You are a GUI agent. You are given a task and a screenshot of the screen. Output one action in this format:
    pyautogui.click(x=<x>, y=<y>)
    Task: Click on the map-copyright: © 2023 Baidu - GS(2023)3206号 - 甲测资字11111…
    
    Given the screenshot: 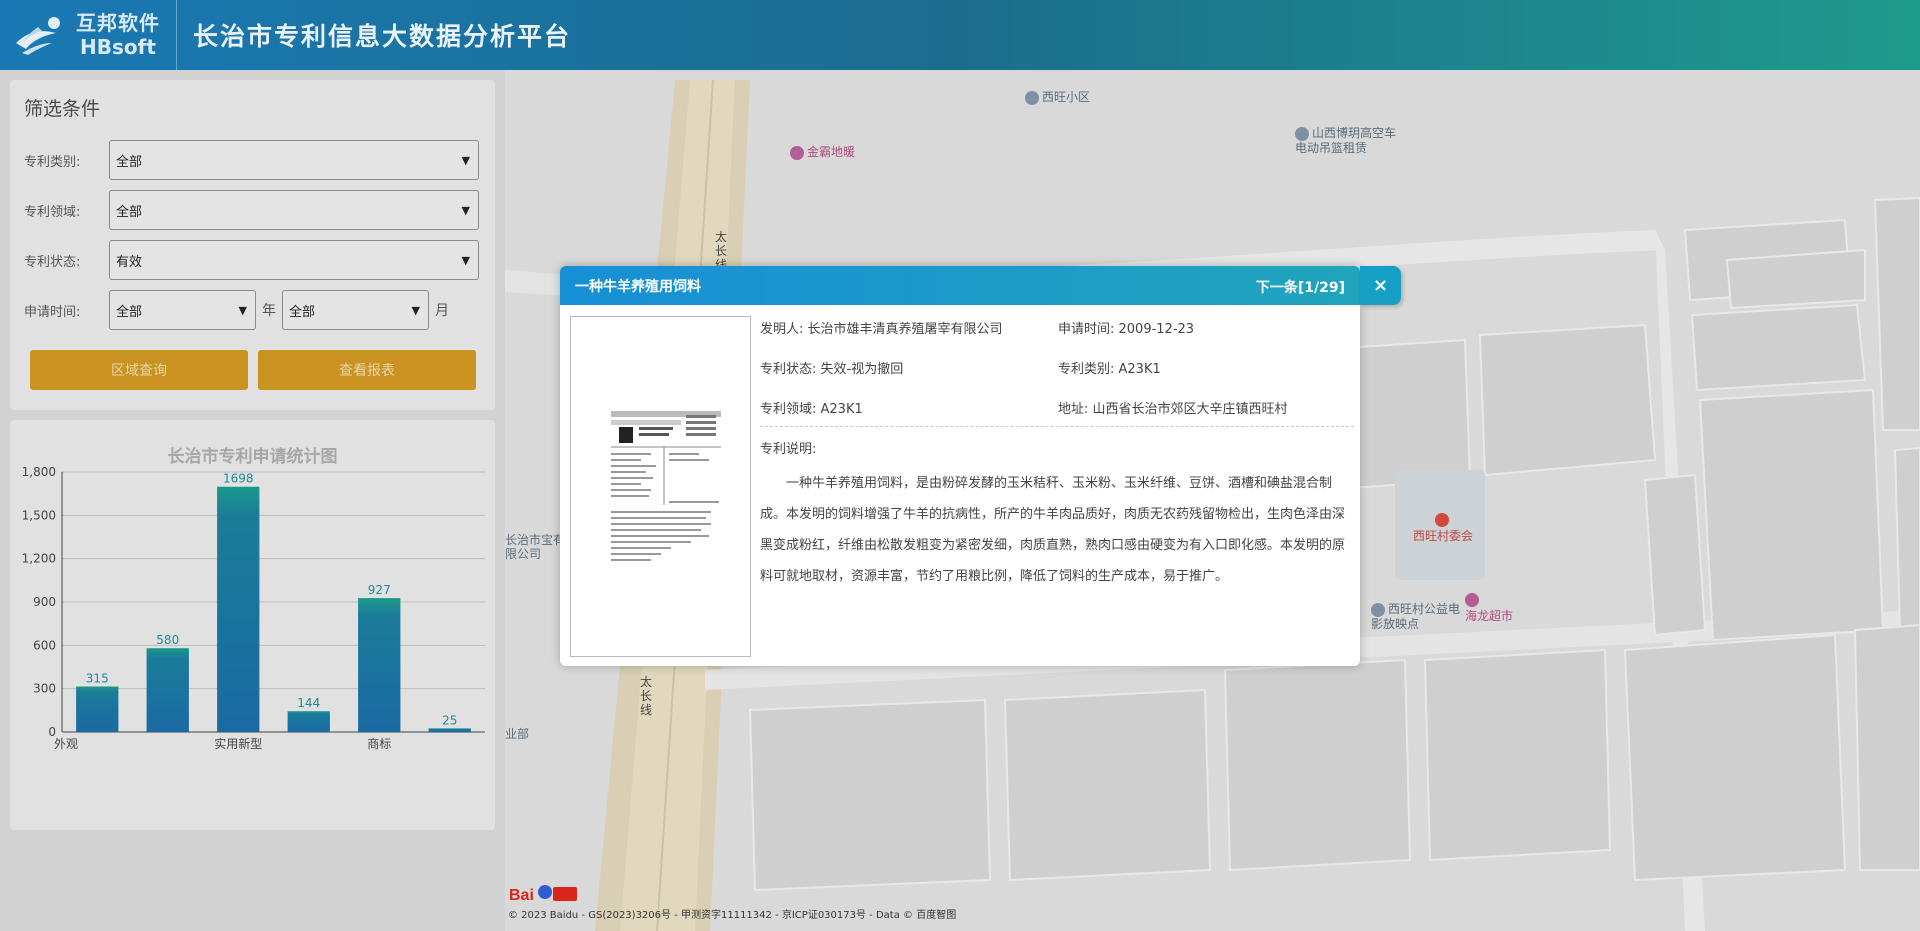 What is the action you would take?
    pyautogui.click(x=732, y=915)
    